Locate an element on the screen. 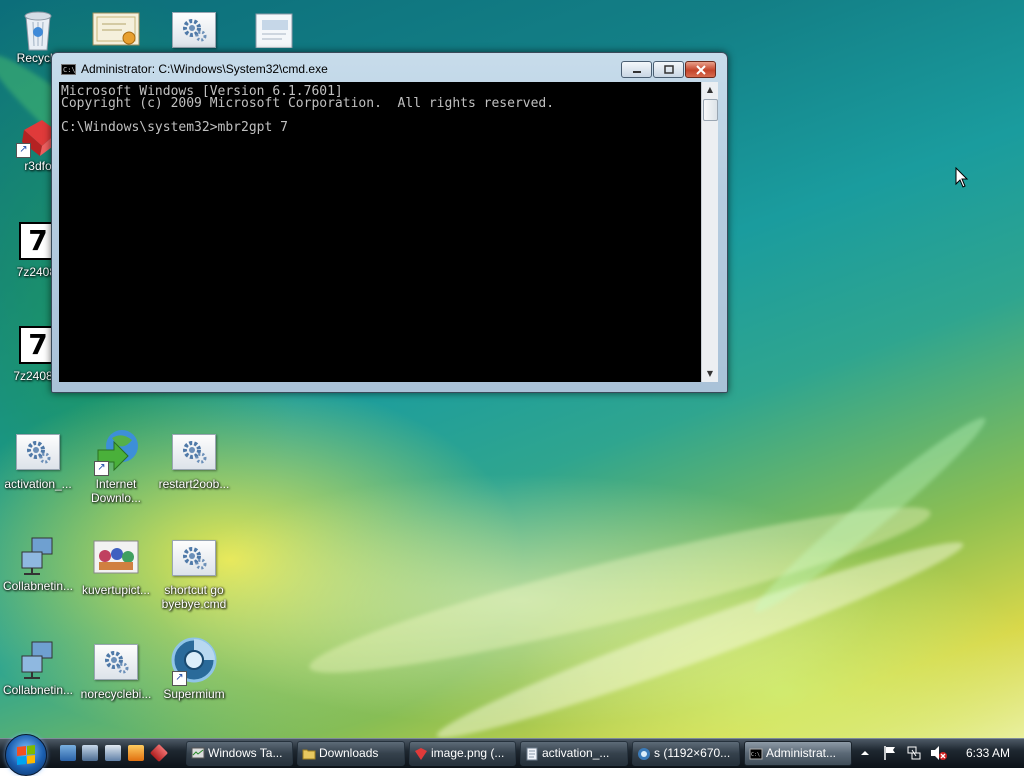 The image size is (1024, 776). close-button is located at coordinates (700, 69).